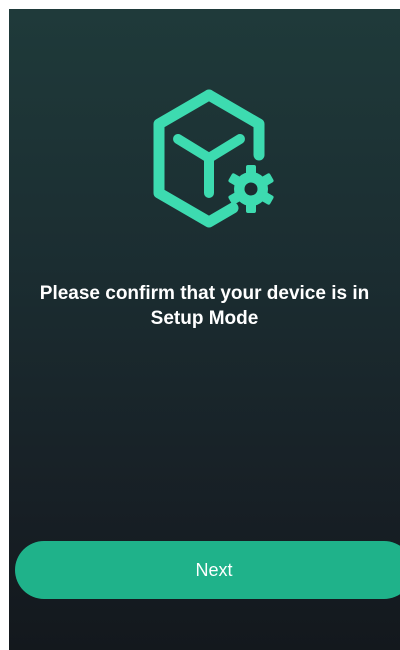 The image size is (400, 650). Describe the element at coordinates (207, 570) in the screenshot. I see `next-button: Next` at that location.